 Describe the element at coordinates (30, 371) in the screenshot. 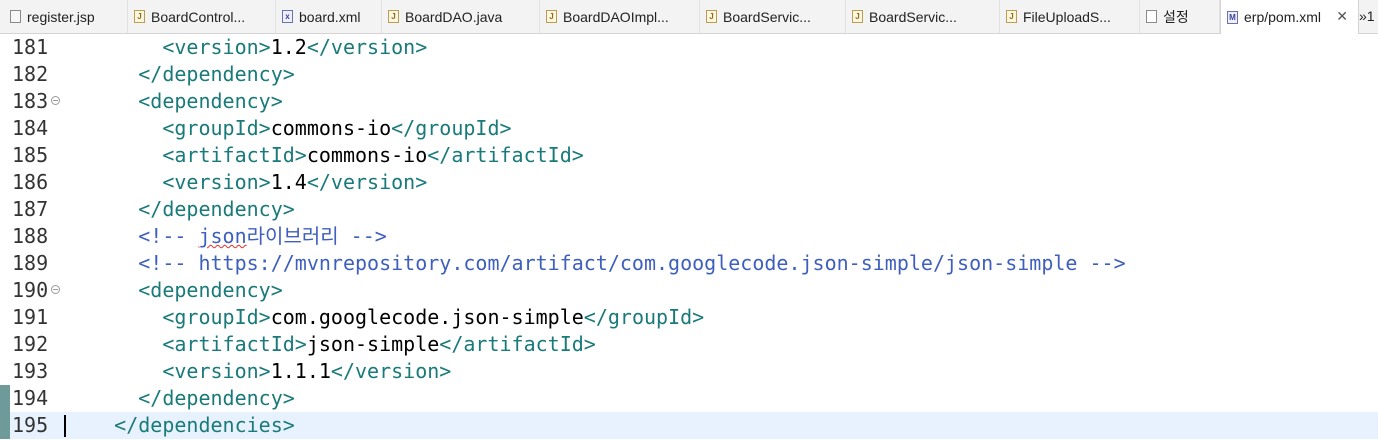

I see `line-number: 193` at that location.